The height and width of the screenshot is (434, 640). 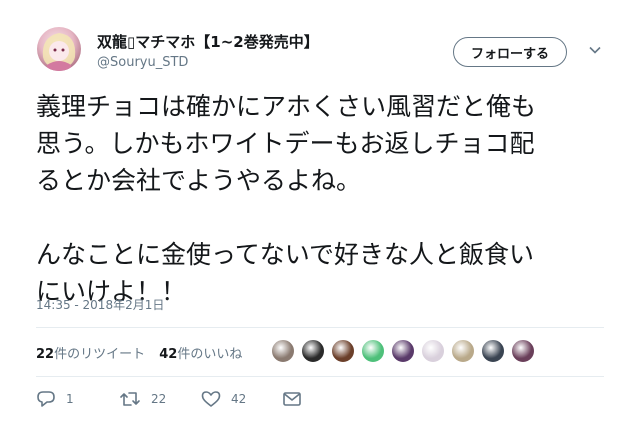 I want to click on retweet-action-count: 22, so click(x=159, y=399).